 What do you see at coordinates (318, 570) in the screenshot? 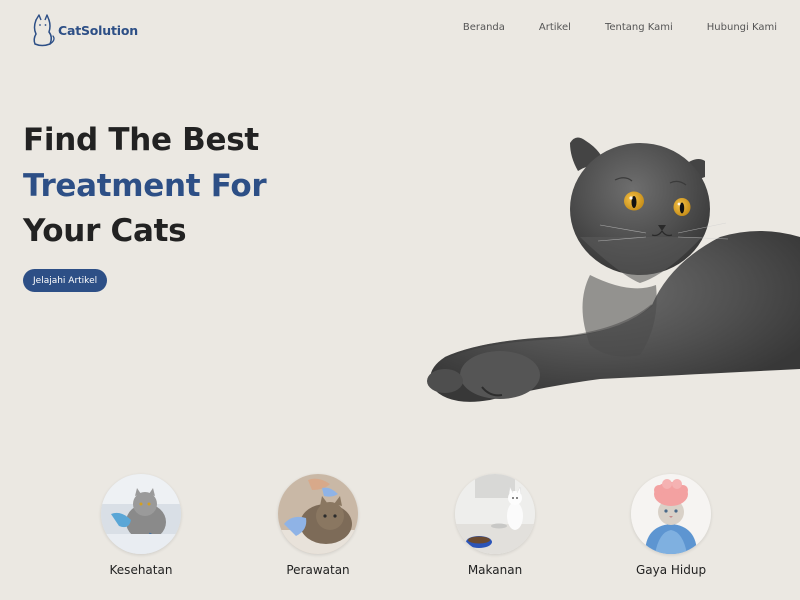
I see `category-perawatan-label: Perawatan` at bounding box center [318, 570].